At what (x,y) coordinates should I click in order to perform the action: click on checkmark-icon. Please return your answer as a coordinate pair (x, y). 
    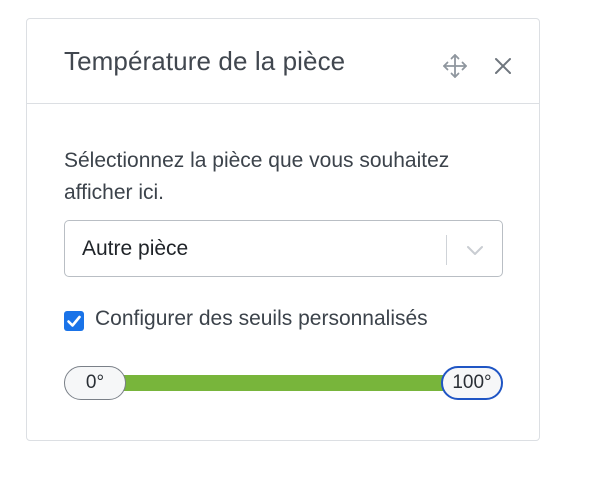
    Looking at the image, I should click on (74, 321).